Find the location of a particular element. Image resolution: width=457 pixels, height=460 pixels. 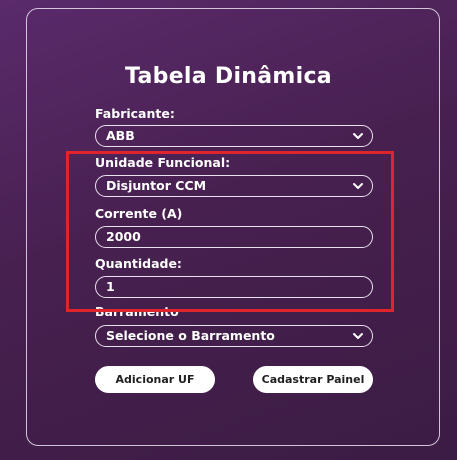

barramento-select: Selecione o Barramento is located at coordinates (234, 336).